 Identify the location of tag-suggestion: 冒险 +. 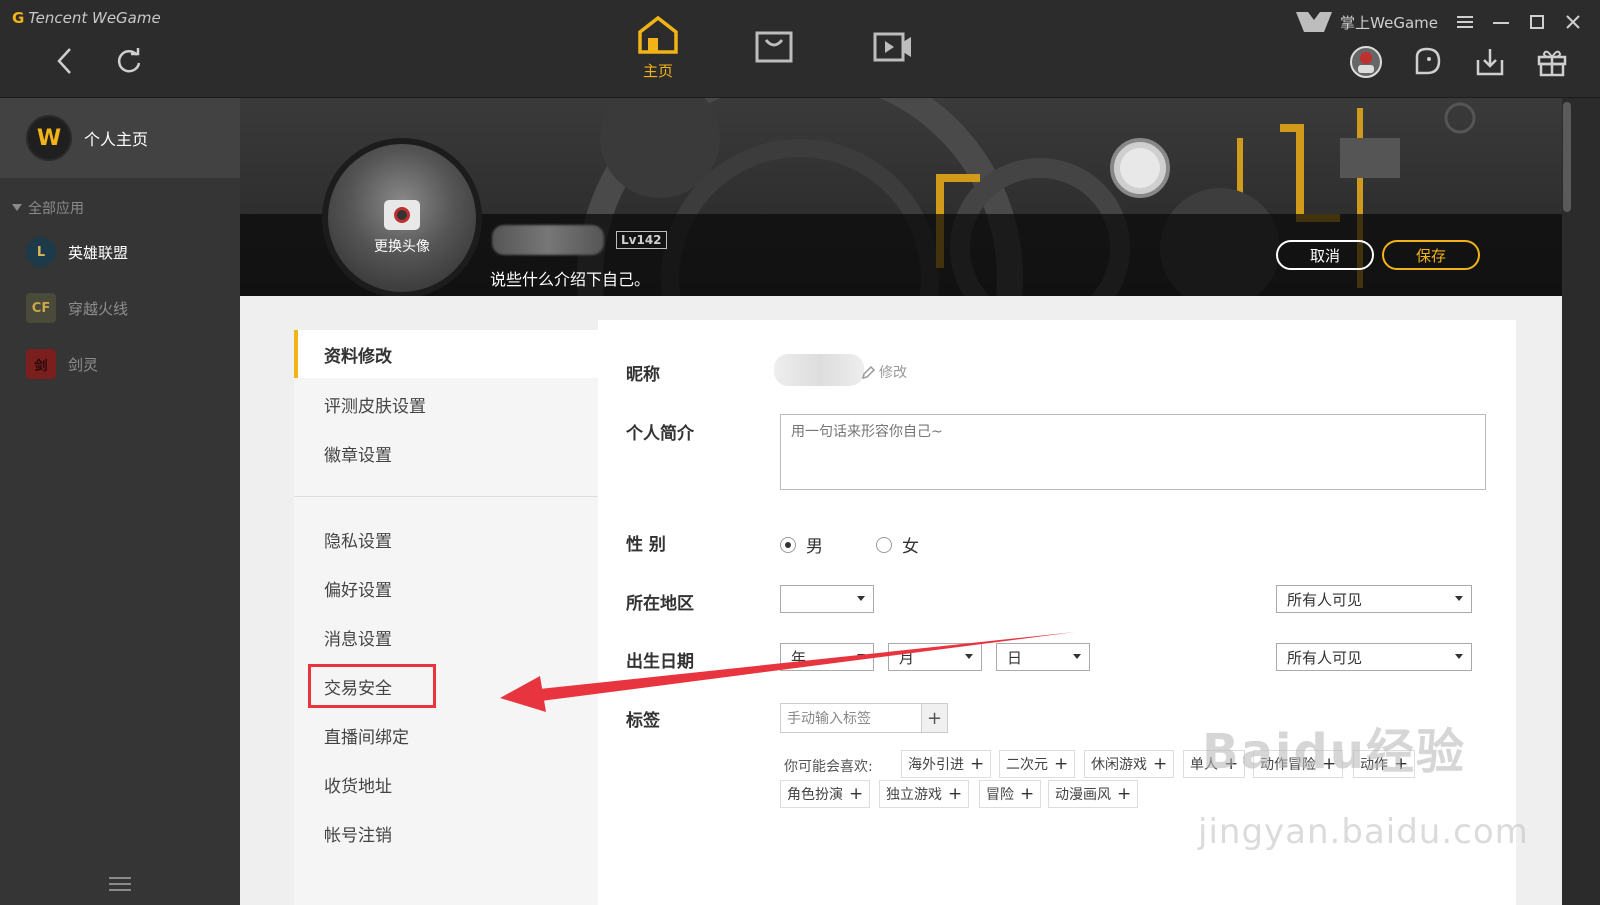
(1010, 794).